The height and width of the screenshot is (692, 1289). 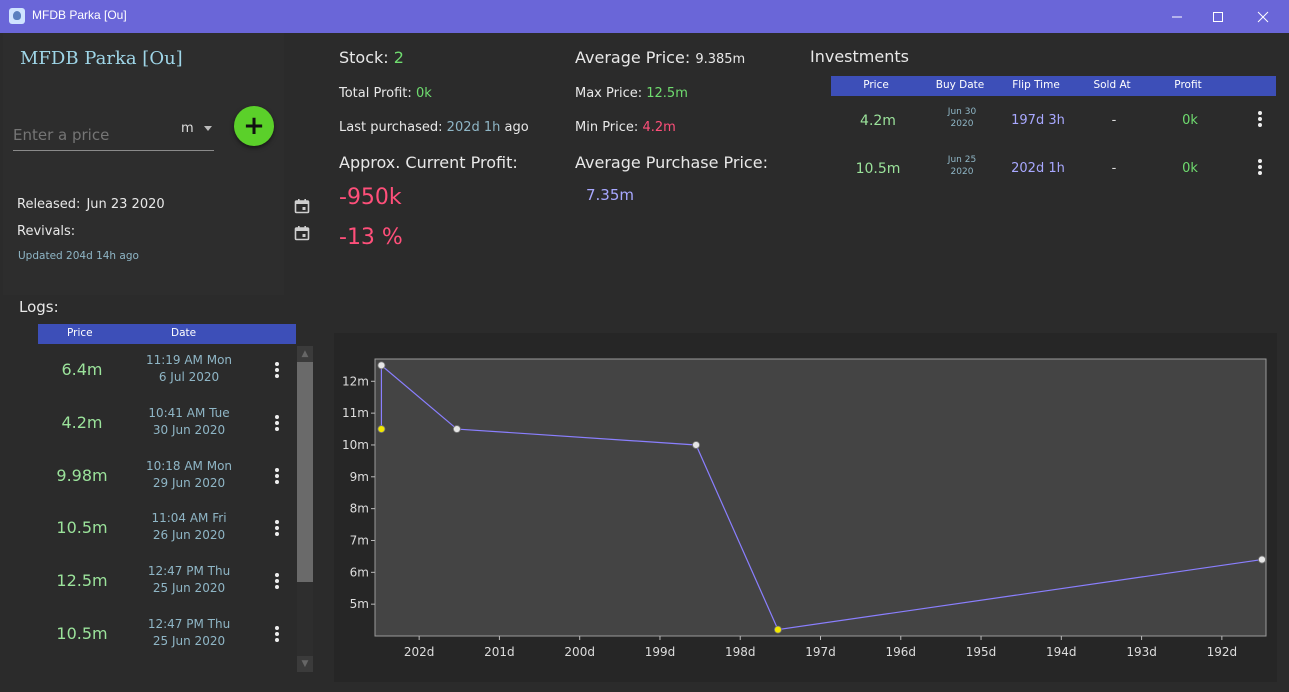 I want to click on log-date: 11:19 AM Mon 6 Jul 2020, so click(x=189, y=368).